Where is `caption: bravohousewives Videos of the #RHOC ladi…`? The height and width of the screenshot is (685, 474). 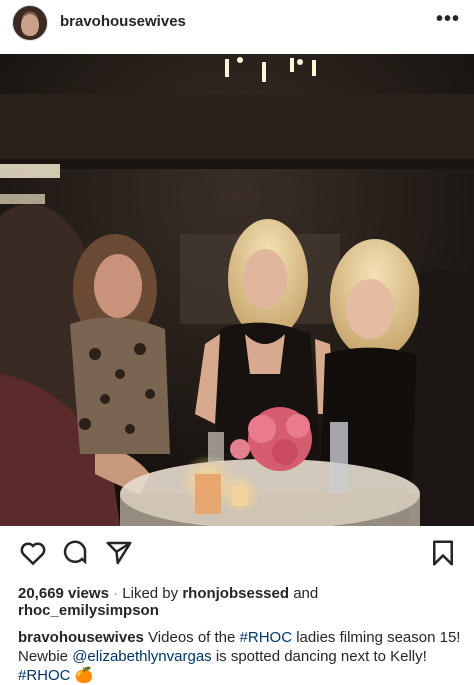
caption: bravohousewives Videos of the #RHOC ladi… is located at coordinates (240, 656).